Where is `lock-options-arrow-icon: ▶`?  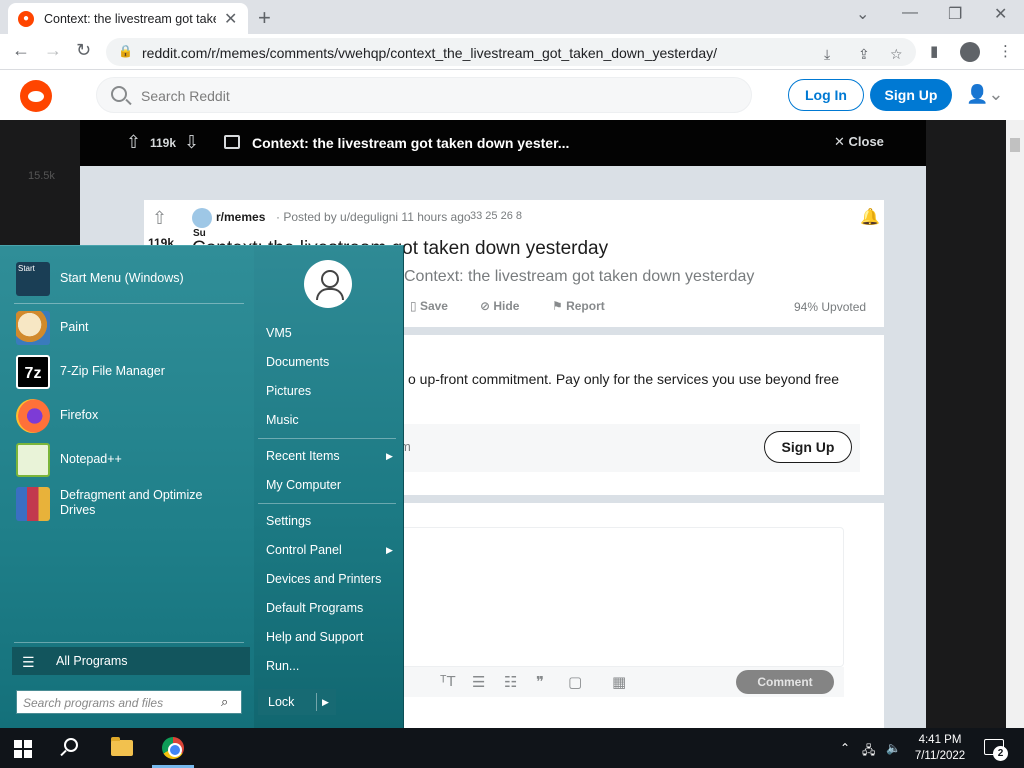 lock-options-arrow-icon: ▶ is located at coordinates (325, 702).